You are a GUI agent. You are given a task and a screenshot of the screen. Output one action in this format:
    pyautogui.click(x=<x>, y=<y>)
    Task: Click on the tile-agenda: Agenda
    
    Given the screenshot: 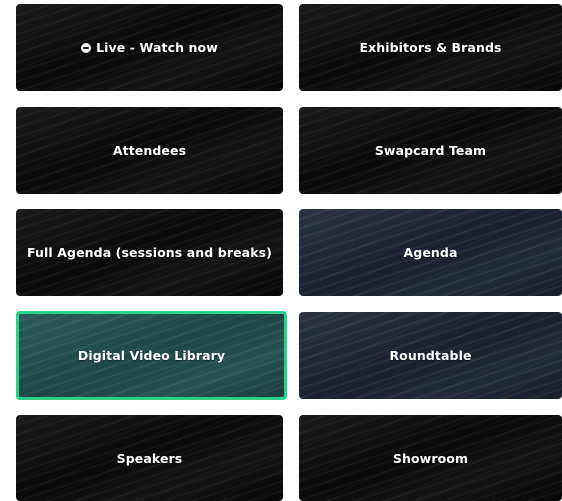 What is the action you would take?
    pyautogui.click(x=430, y=252)
    